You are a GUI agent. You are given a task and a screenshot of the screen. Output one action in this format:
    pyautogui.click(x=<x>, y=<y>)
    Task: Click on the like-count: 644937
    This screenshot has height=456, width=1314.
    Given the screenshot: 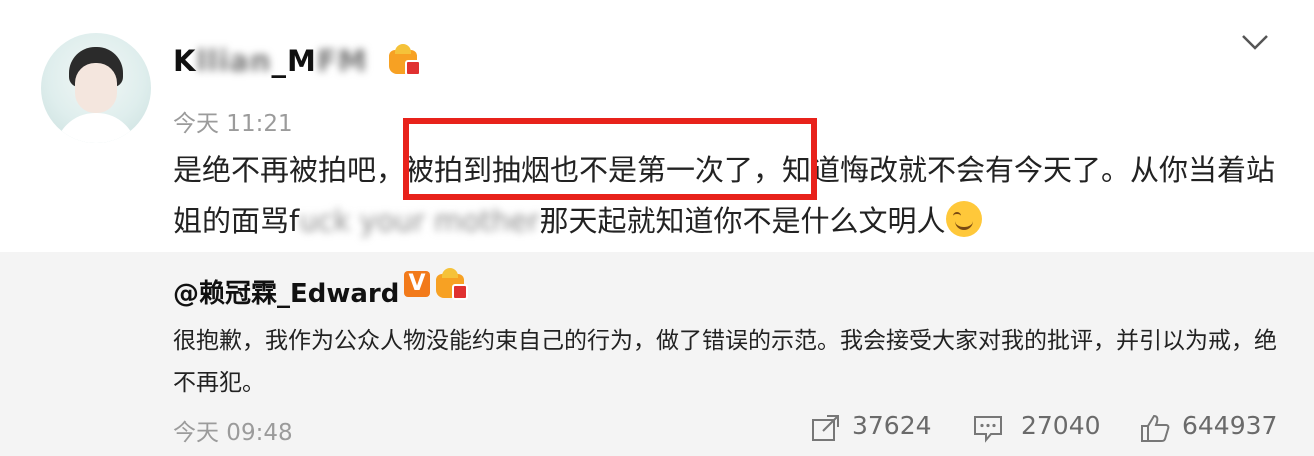 What is the action you would take?
    pyautogui.click(x=1229, y=425)
    